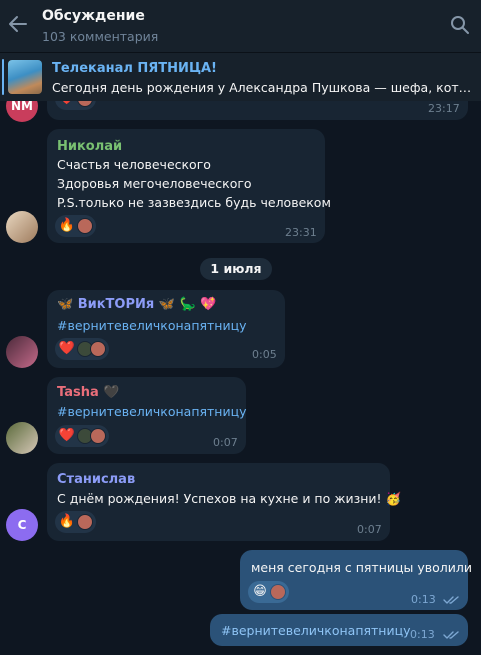  What do you see at coordinates (93, 16) in the screenshot?
I see `chat-title: Обсуждение` at bounding box center [93, 16].